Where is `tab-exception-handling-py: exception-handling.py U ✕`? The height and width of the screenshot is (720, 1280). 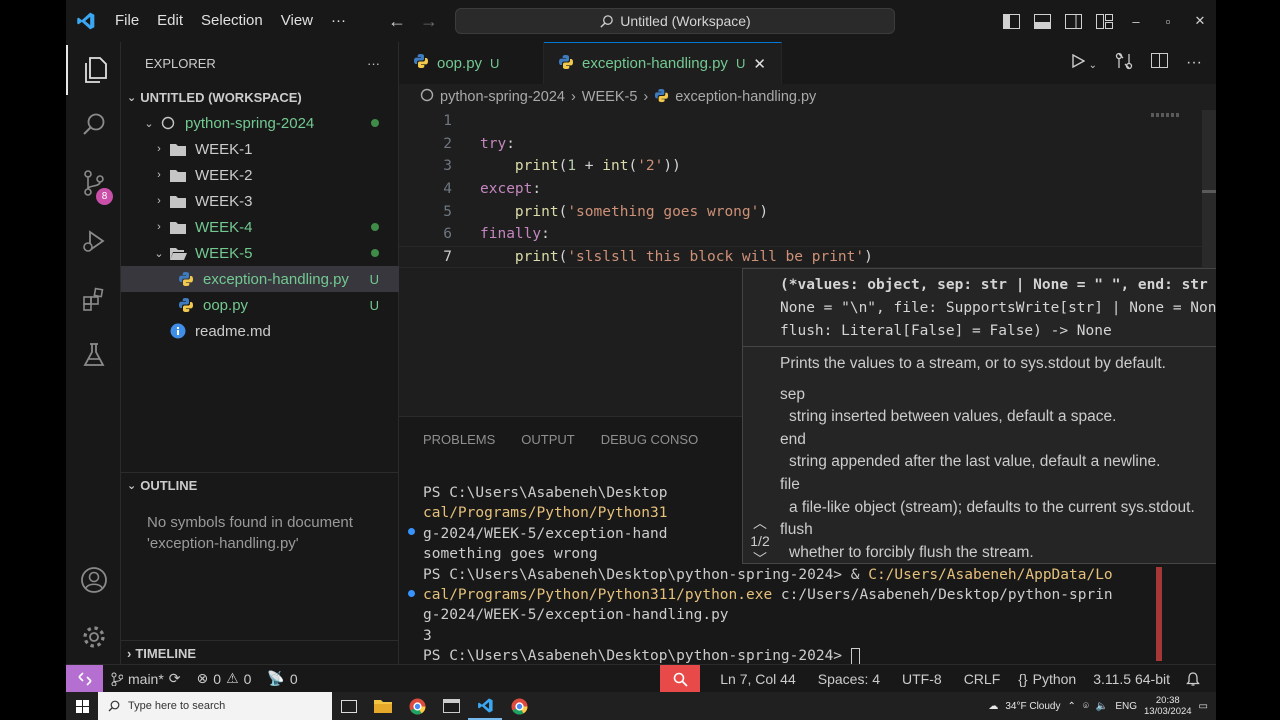
tab-exception-handling-py: exception-handling.py U ✕ is located at coordinates (663, 63).